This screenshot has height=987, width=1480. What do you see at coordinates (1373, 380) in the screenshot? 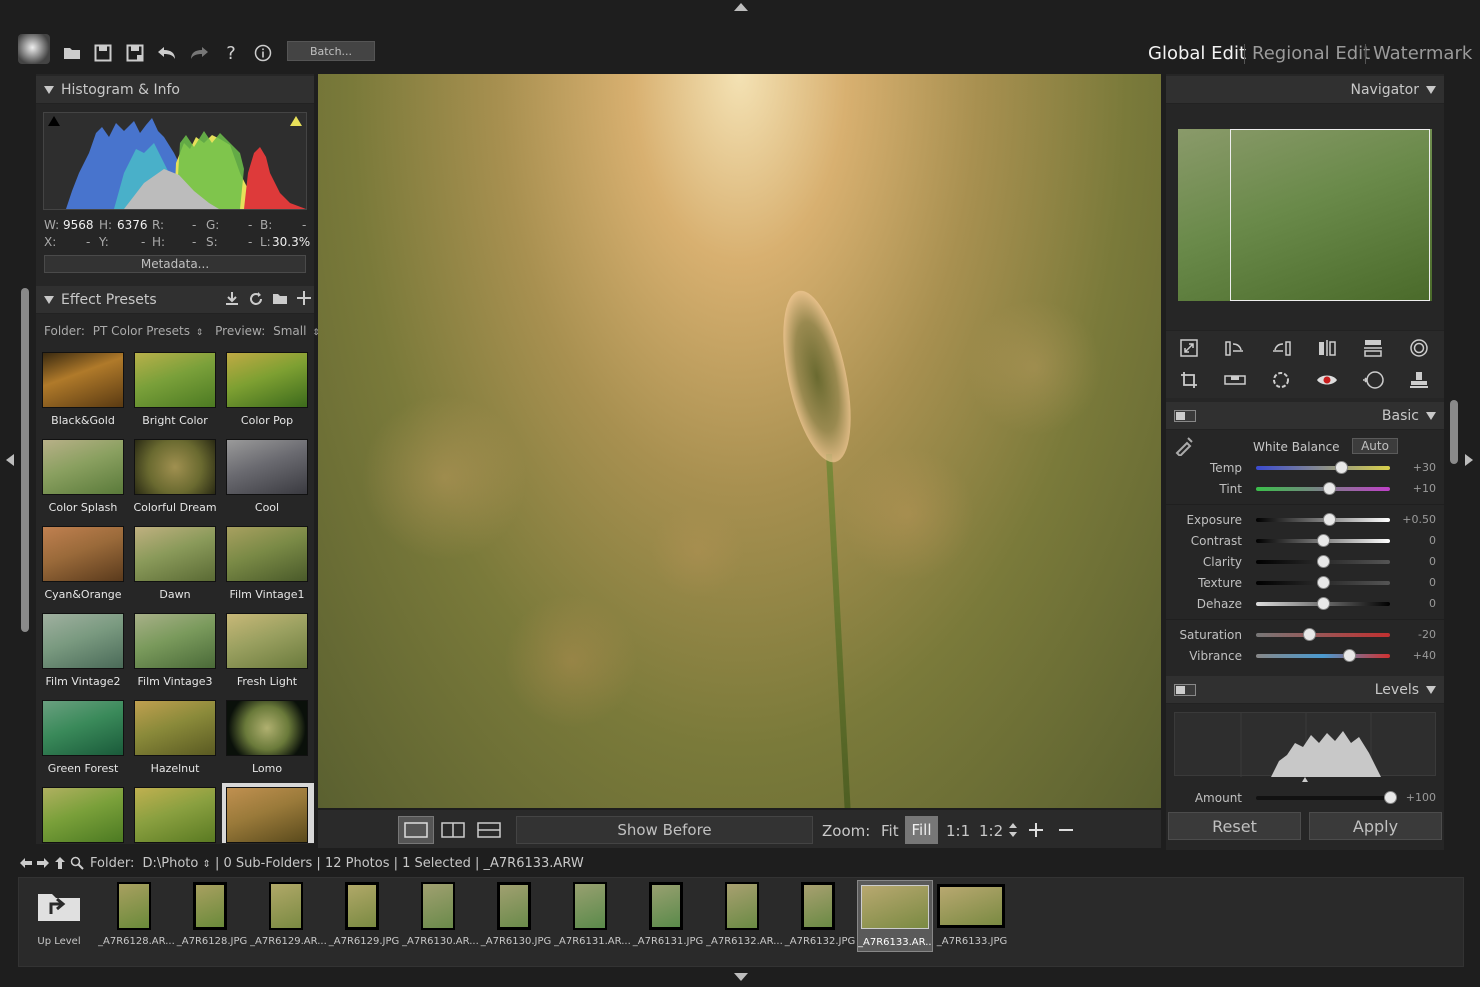
I see `radial-filter-icon` at bounding box center [1373, 380].